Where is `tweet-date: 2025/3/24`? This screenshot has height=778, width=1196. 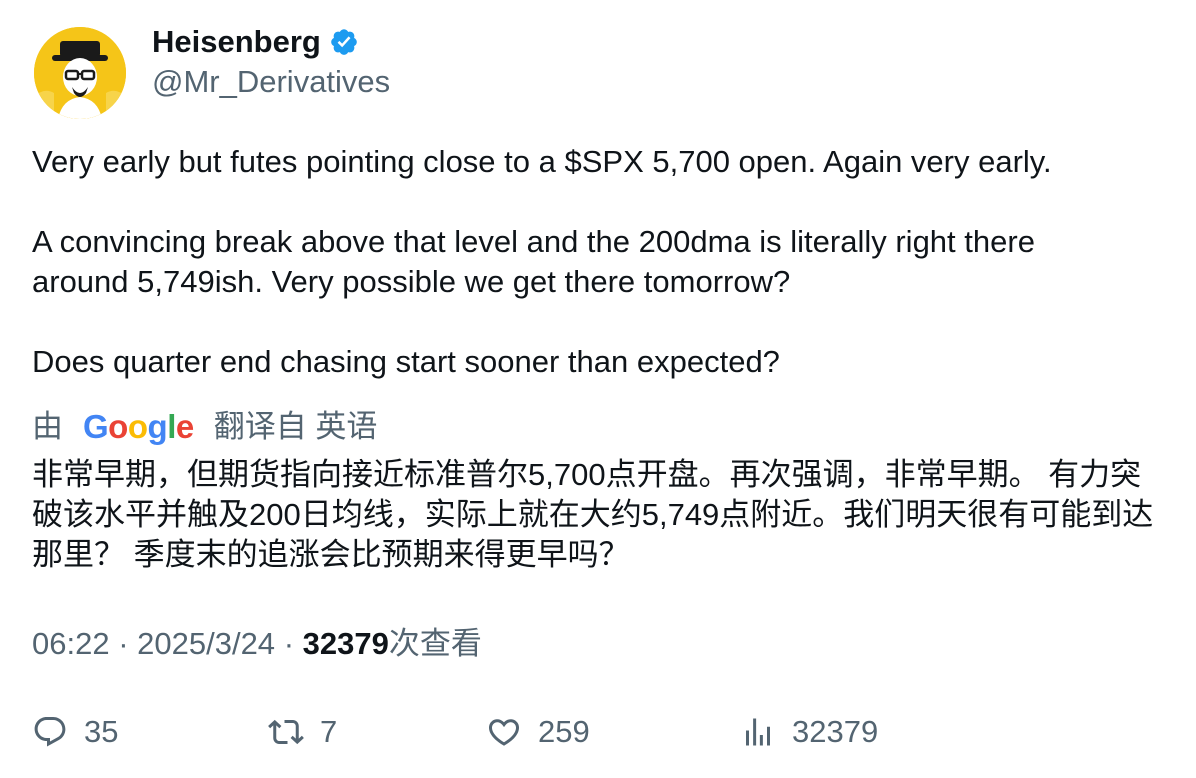
tweet-date: 2025/3/24 is located at coordinates (206, 643).